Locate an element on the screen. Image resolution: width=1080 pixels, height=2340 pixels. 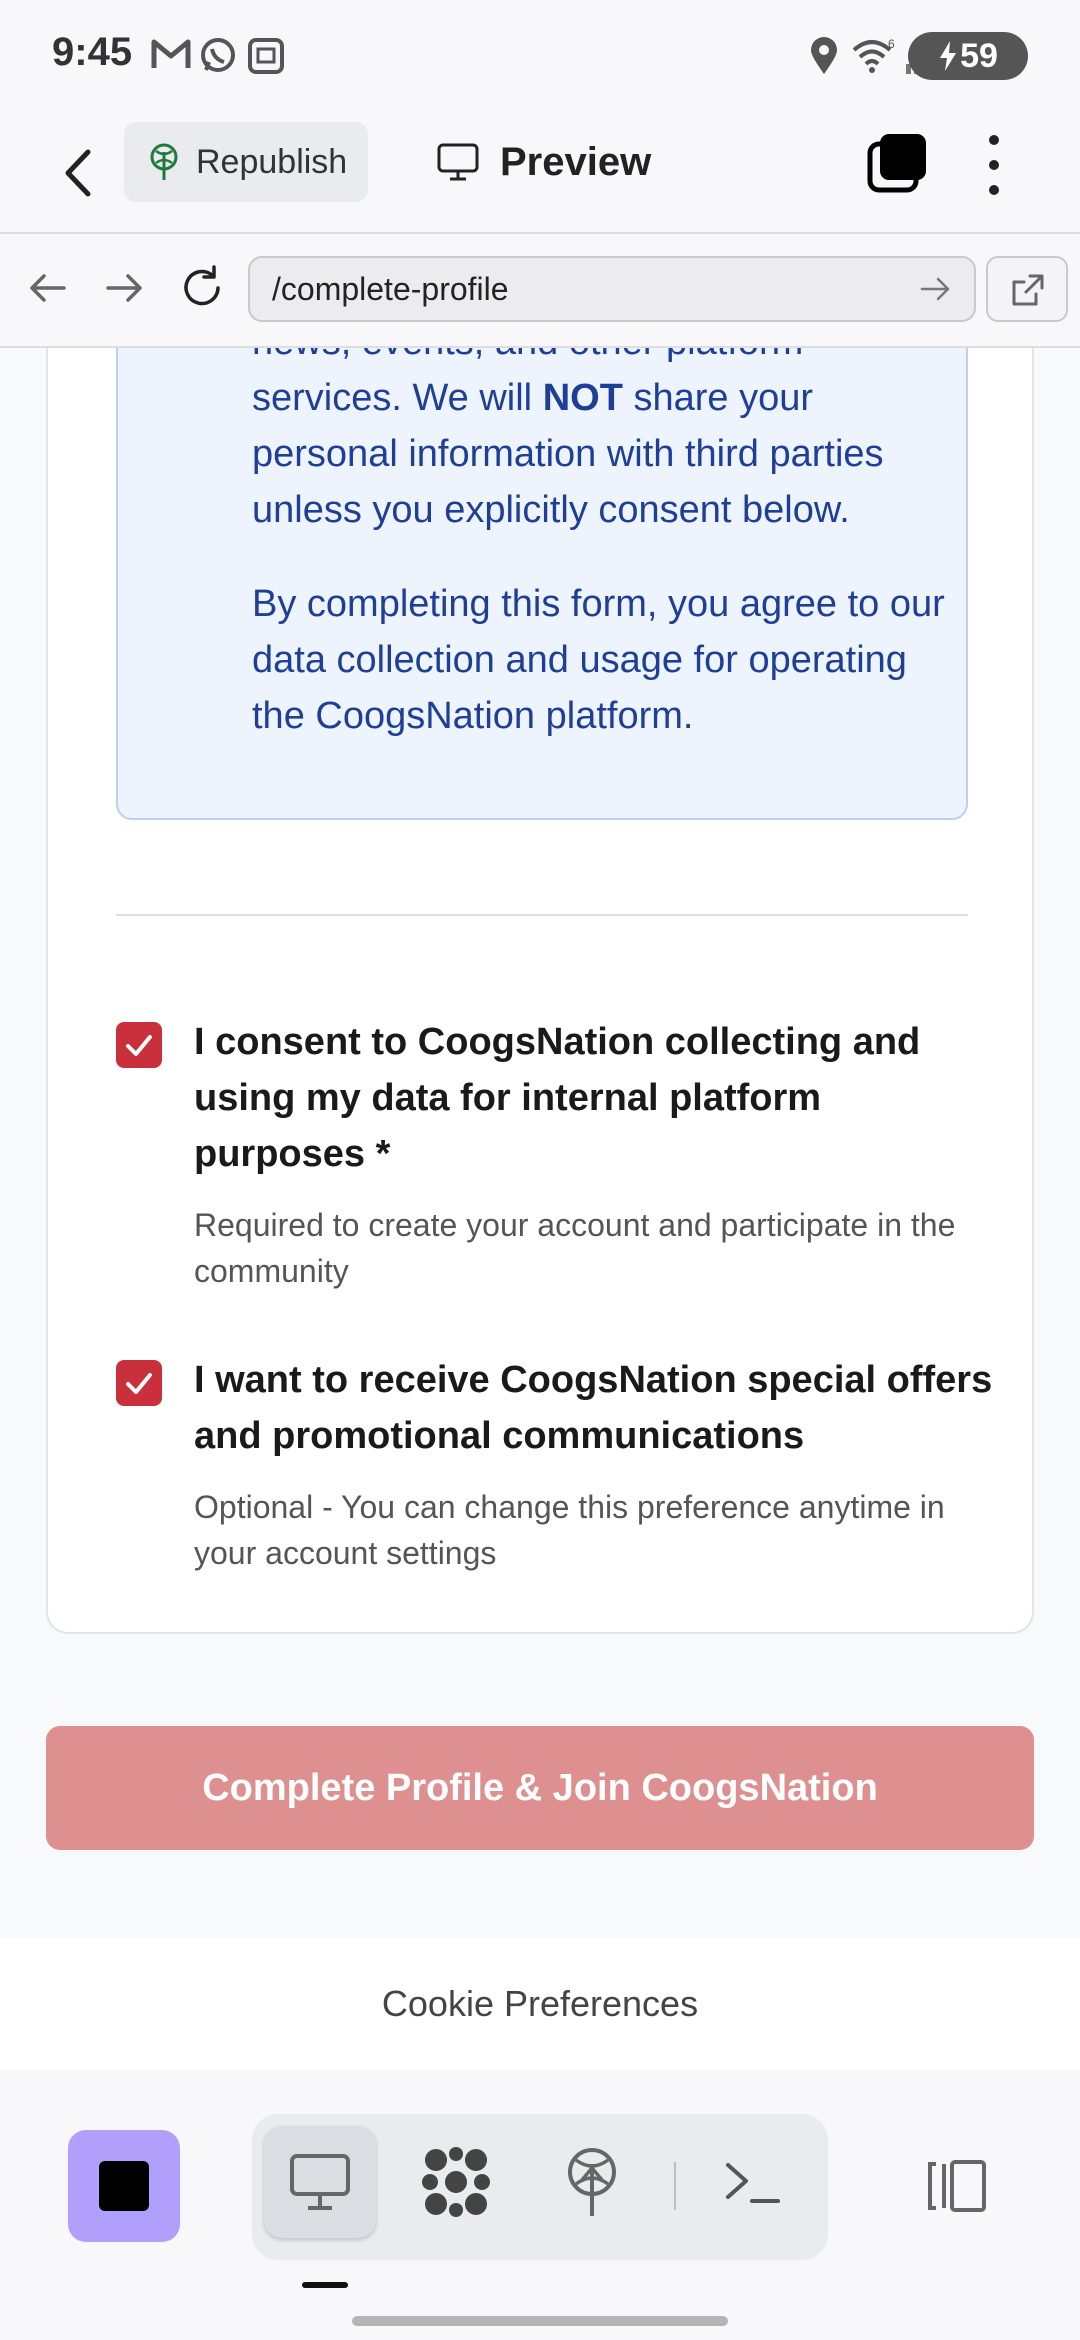
promo-consent-checkbox is located at coordinates (139, 1383).